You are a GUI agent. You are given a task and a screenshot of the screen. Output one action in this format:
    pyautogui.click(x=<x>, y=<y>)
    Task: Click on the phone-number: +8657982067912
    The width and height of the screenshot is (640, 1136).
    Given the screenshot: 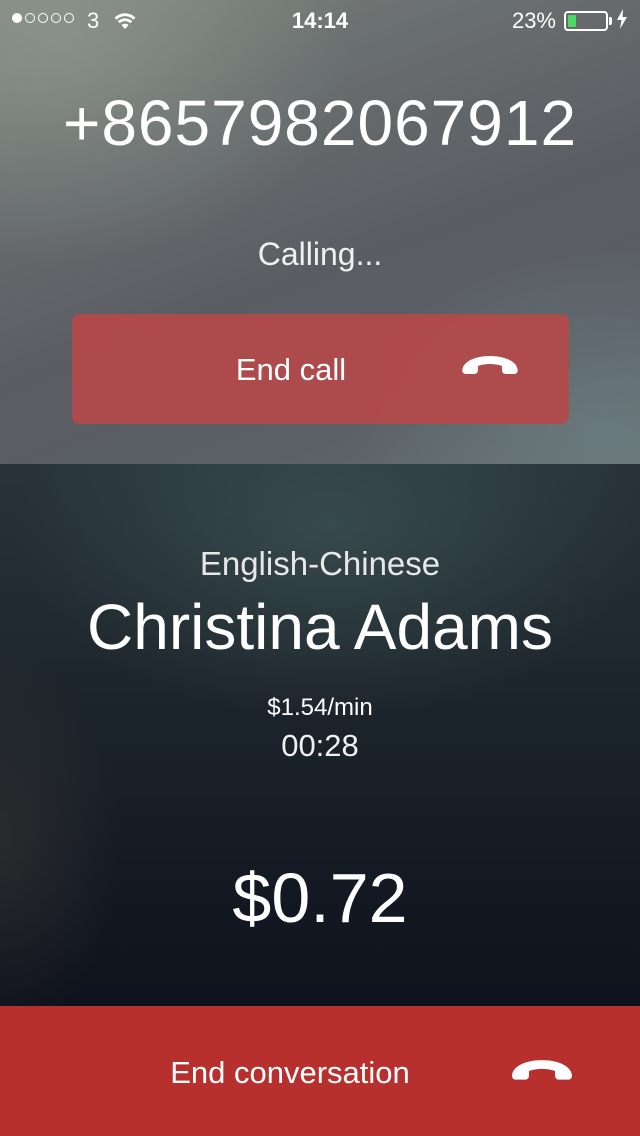 What is the action you would take?
    pyautogui.click(x=320, y=123)
    